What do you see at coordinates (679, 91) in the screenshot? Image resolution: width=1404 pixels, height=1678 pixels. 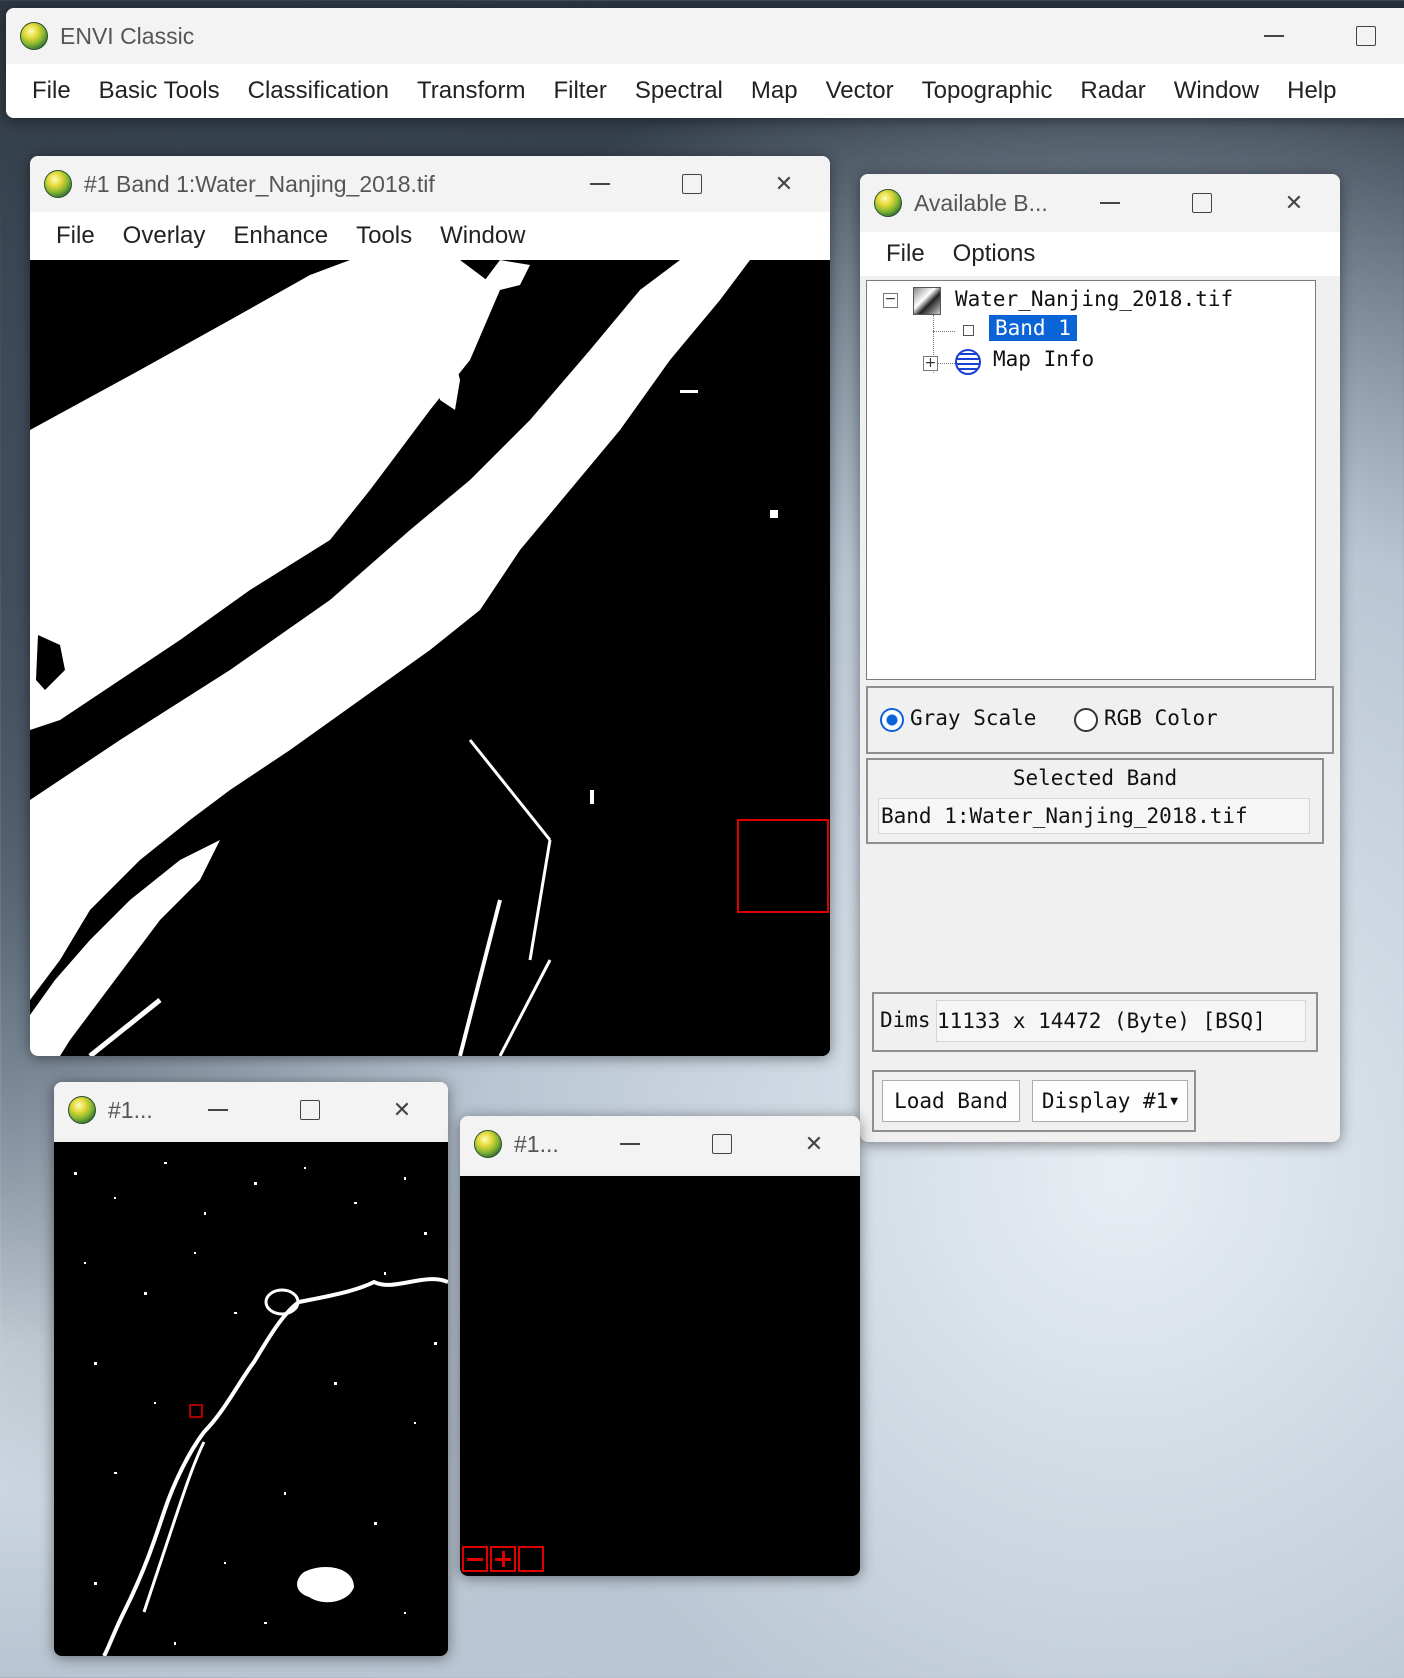 I see `menu-spectral: Spectral` at bounding box center [679, 91].